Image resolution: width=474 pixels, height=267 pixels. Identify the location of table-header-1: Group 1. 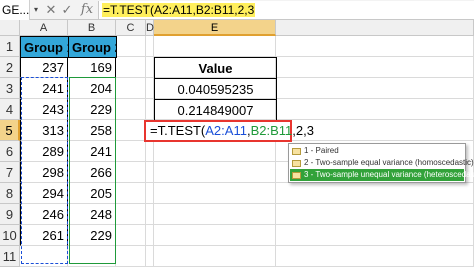
(44, 47).